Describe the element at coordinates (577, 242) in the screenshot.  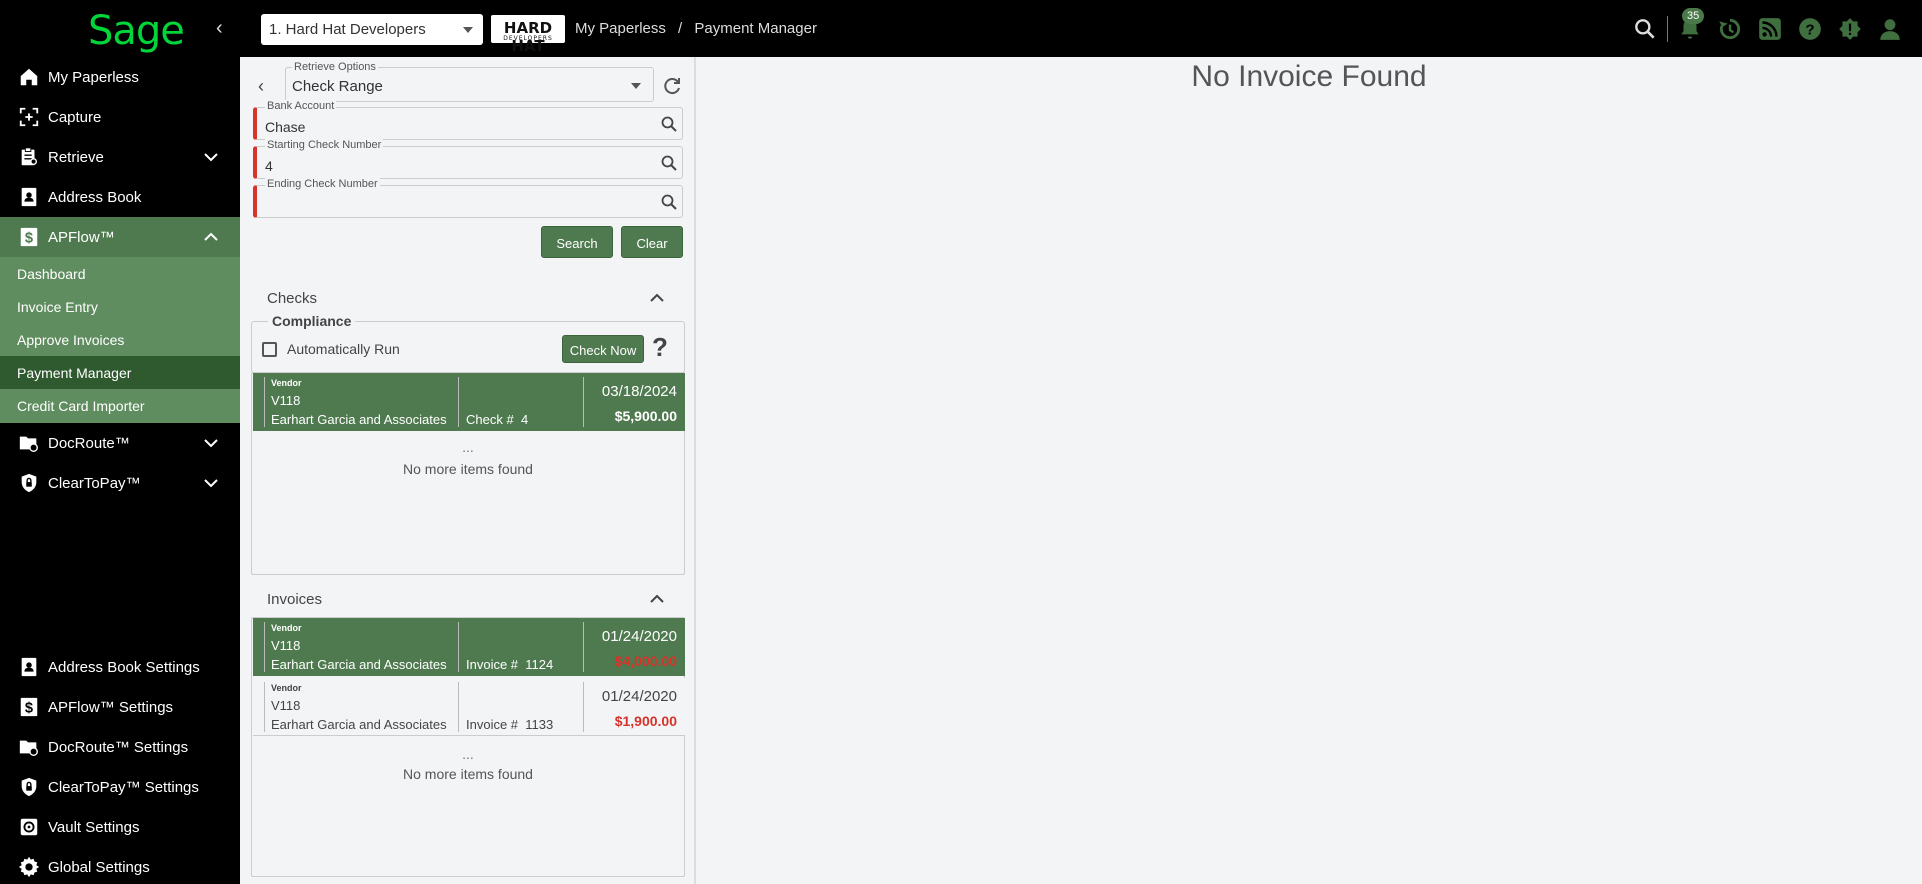
I see `search-button: Search` at that location.